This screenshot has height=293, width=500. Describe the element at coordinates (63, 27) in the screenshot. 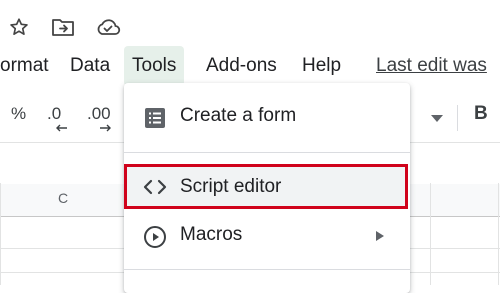

I see `move-to-folder-icon` at that location.